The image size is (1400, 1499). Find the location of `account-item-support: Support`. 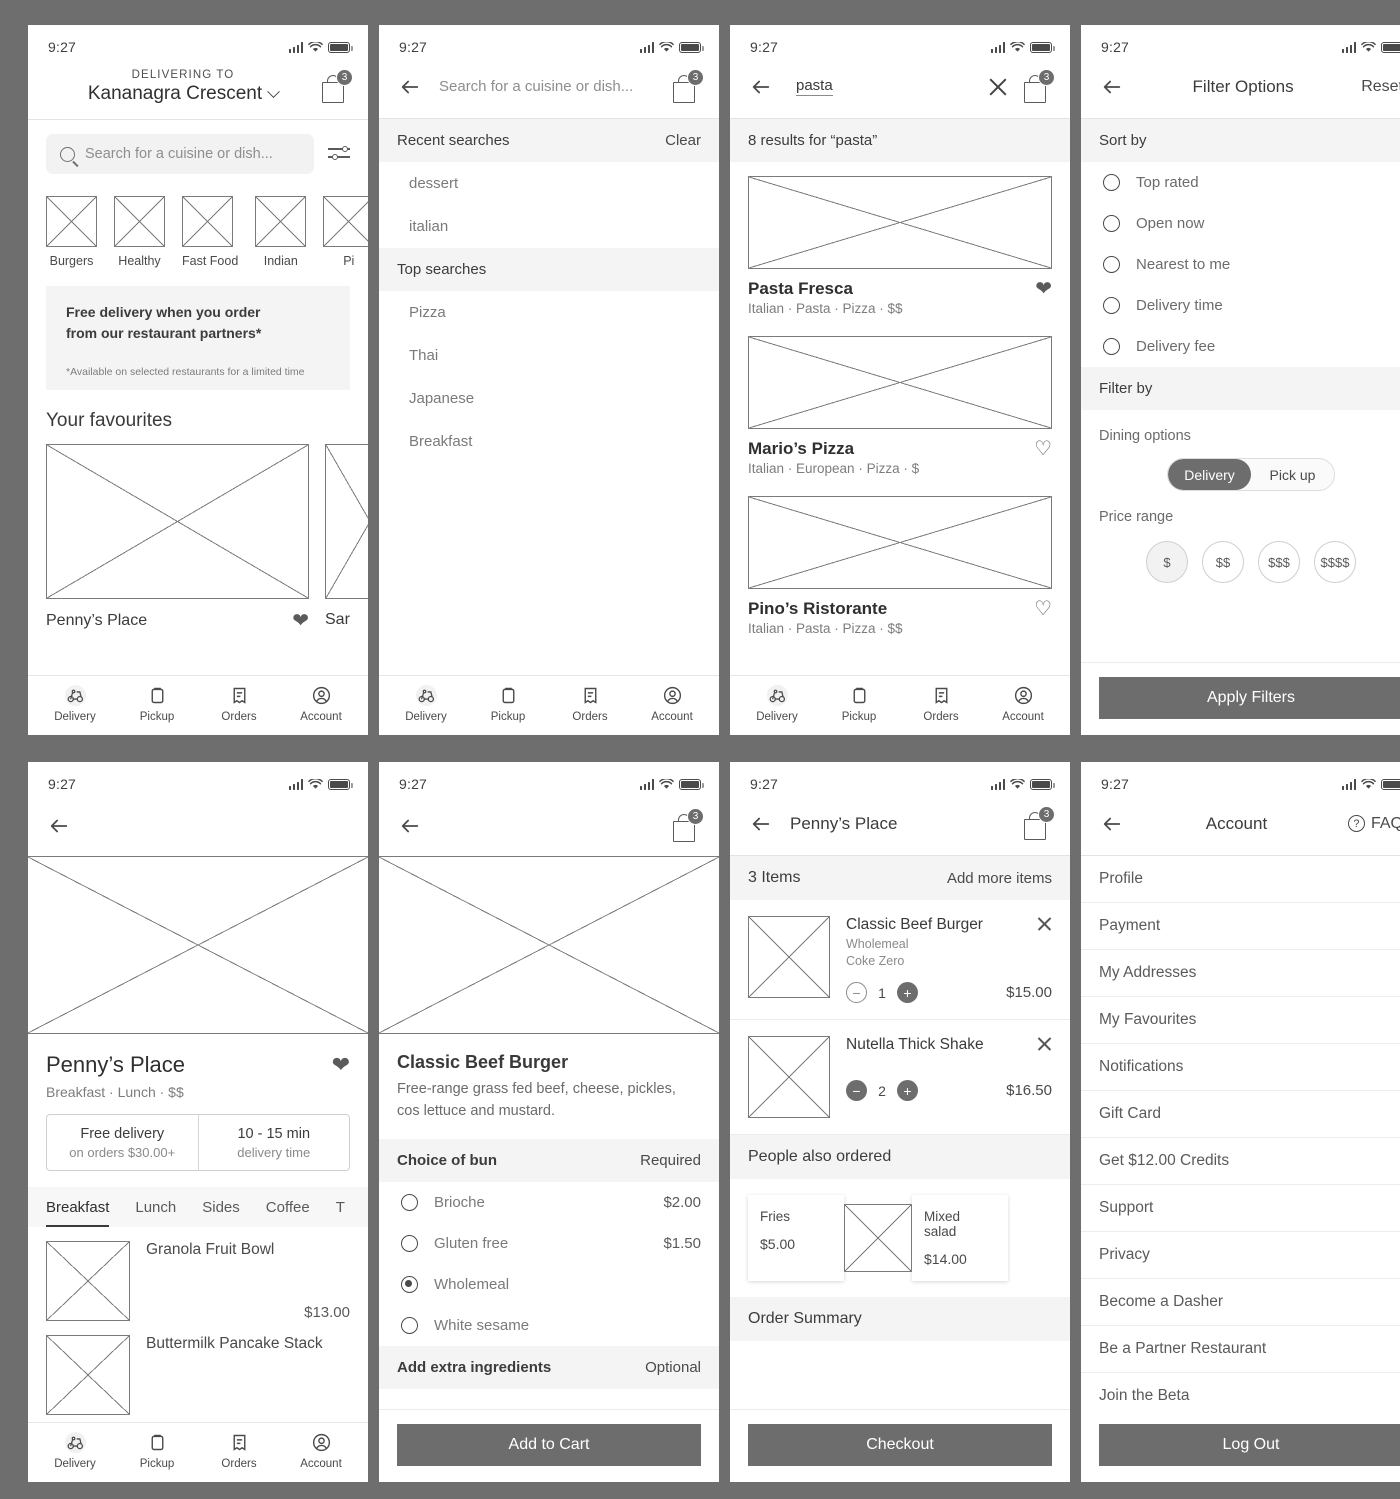

account-item-support: Support is located at coordinates (1240, 1208).